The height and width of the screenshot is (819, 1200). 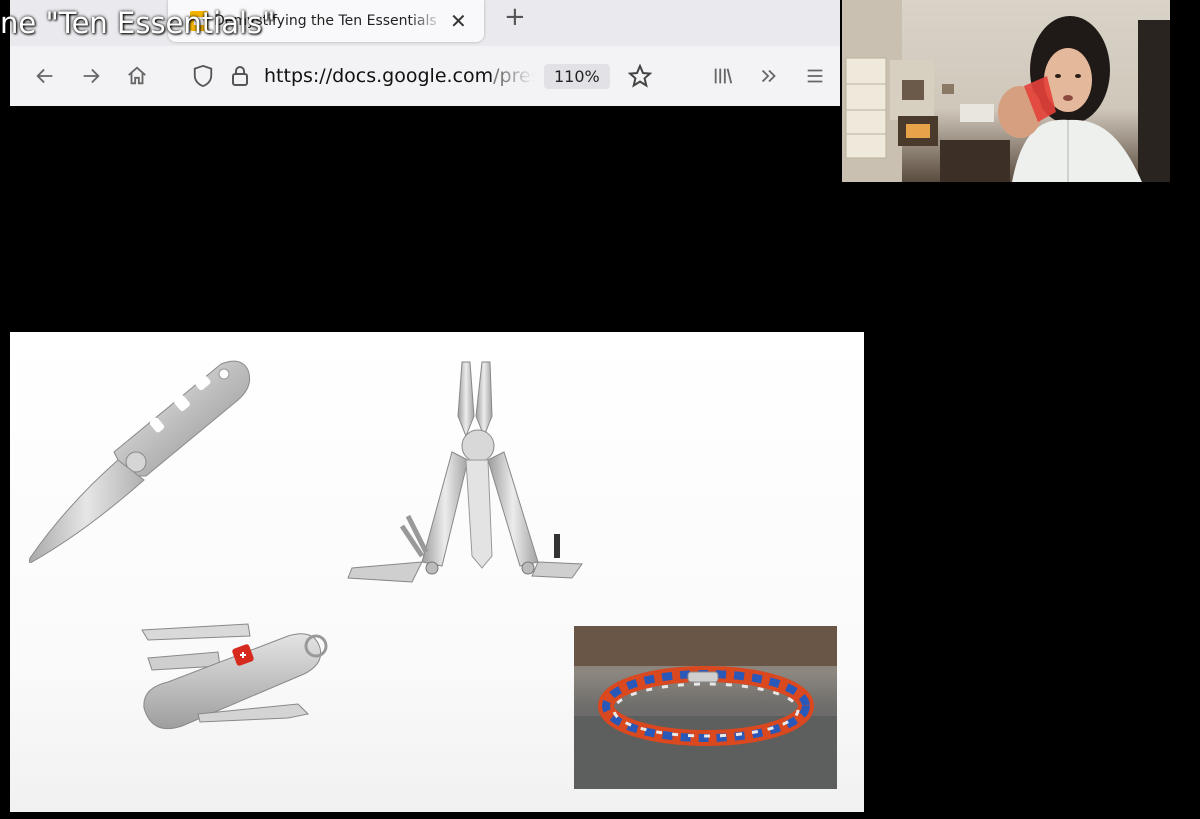 What do you see at coordinates (138, 23) in the screenshot?
I see `video-overlay-title: ne "Ten Essentials"` at bounding box center [138, 23].